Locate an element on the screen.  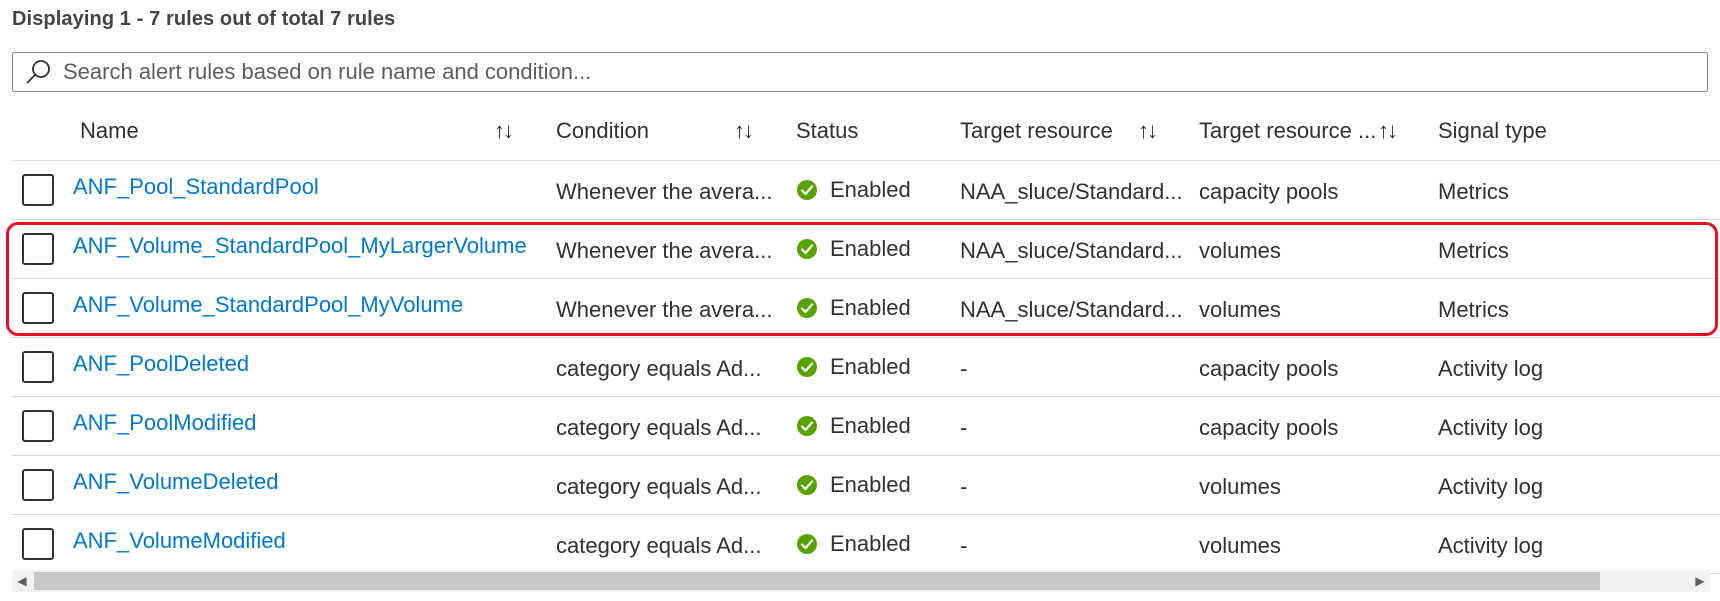
sort-target-resource-type-icon: ↑↓ is located at coordinates (1388, 131).